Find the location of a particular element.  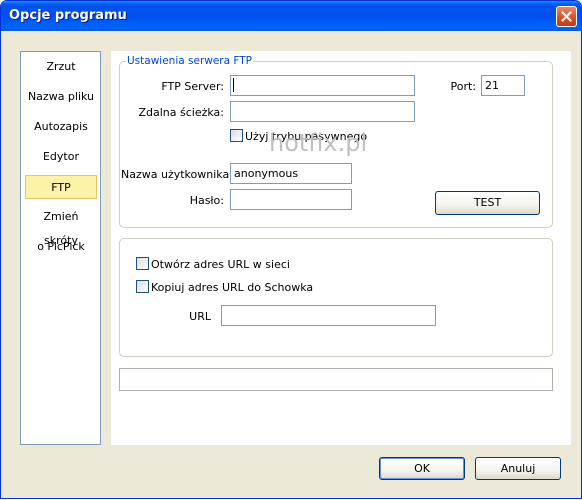

username-label: Nazwa użytkownika: is located at coordinates (177, 174).